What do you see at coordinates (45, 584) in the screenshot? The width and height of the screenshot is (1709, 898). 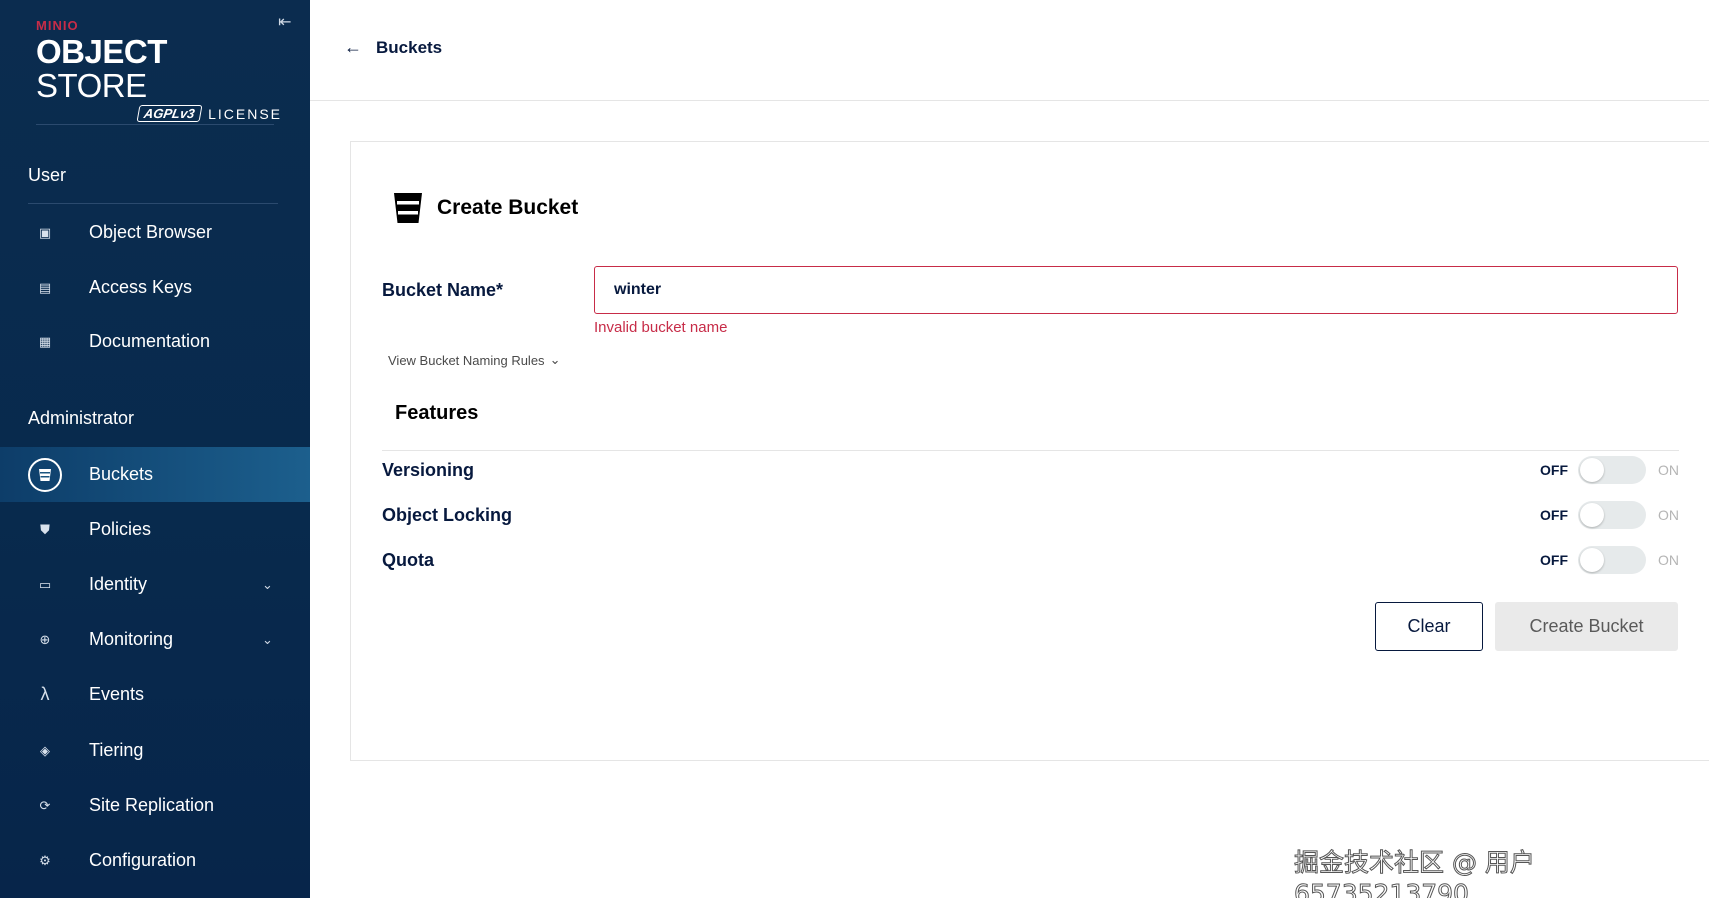 I see `identity-icon: ▭` at bounding box center [45, 584].